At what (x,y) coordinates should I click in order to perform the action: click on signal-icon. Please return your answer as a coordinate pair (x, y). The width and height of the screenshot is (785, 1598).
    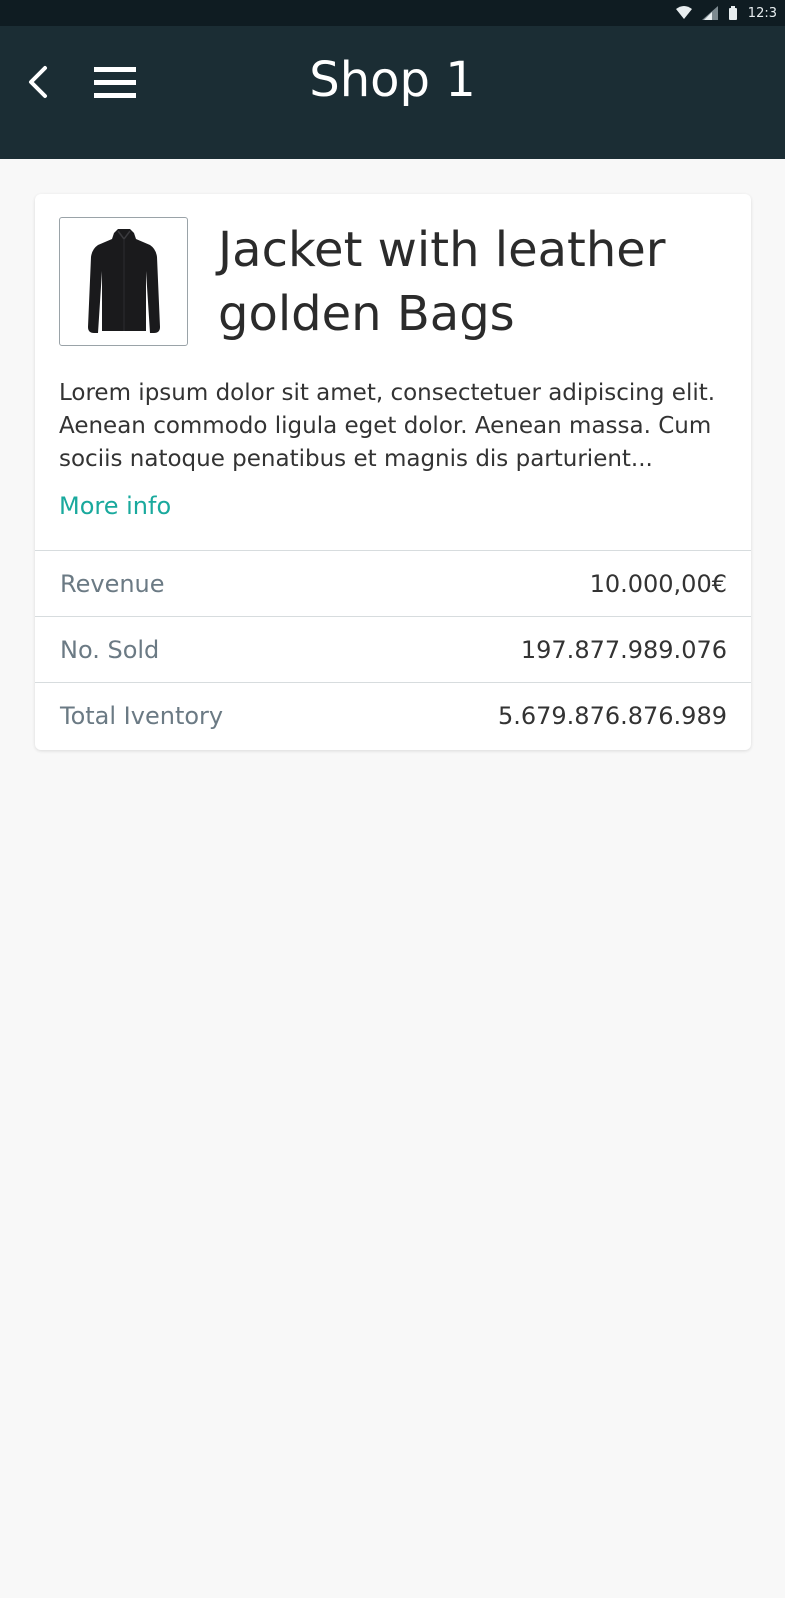
    Looking at the image, I should click on (709, 13).